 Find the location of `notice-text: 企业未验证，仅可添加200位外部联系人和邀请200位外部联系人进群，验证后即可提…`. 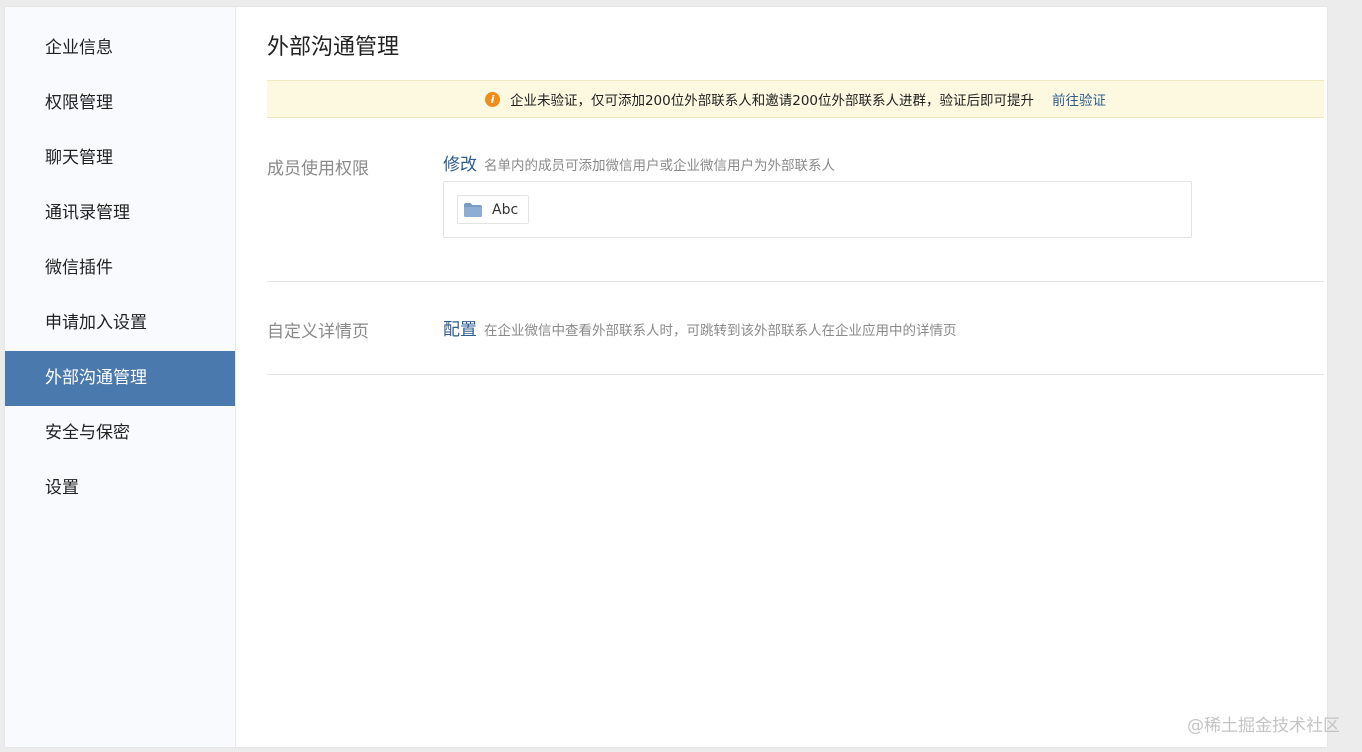

notice-text: 企业未验证，仅可添加200位外部联系人和邀请200位外部联系人进群，验证后即可提… is located at coordinates (772, 101).